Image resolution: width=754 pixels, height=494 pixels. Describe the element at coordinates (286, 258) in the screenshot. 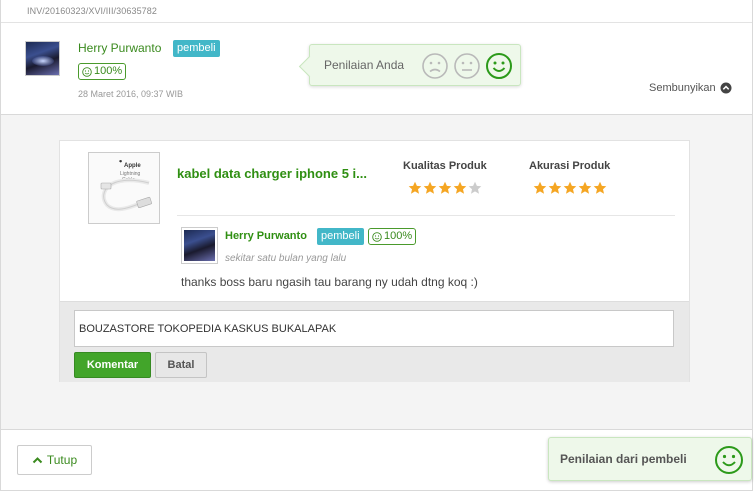

I see `review-time: sekitar satu bulan yang lalu` at that location.